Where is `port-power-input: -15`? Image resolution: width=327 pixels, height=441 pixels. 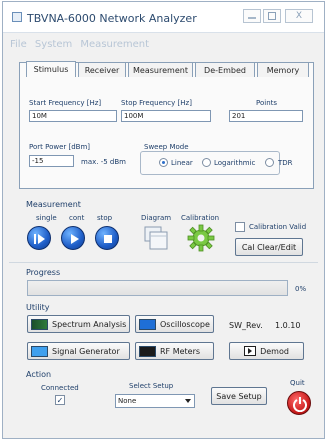 port-power-input: -15 is located at coordinates (51, 161).